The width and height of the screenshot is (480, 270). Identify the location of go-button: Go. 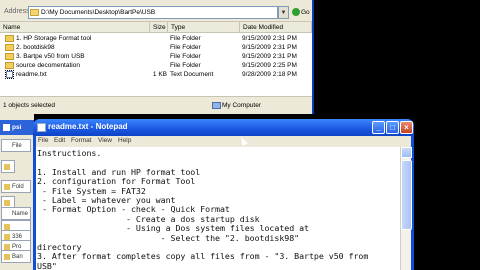
(301, 12).